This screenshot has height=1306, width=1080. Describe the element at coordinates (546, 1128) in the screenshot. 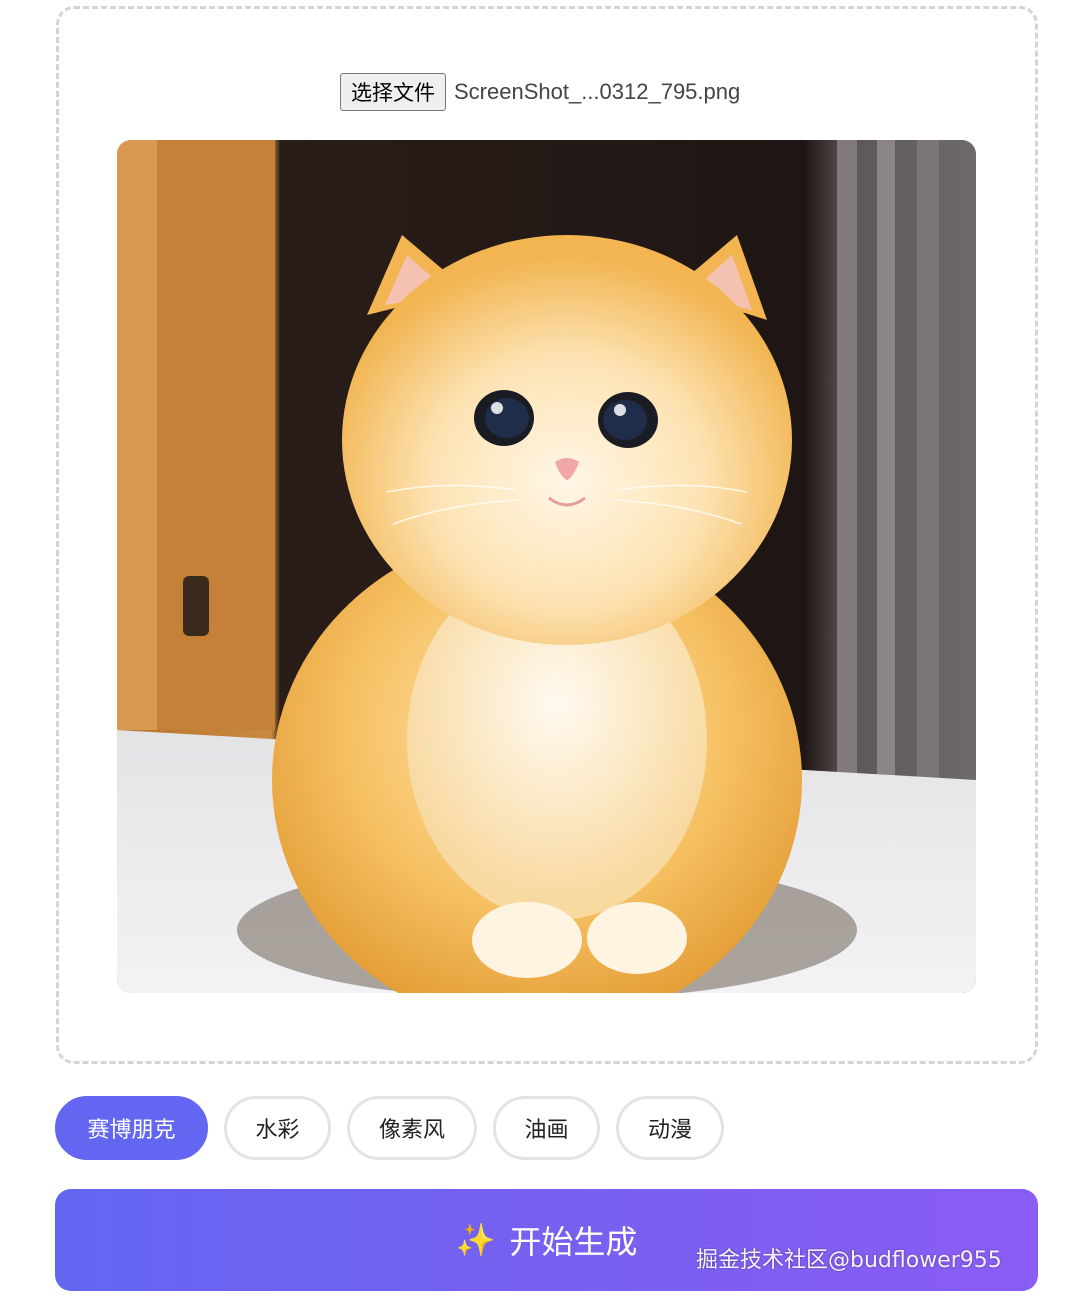

I see `style-option-oil-painting: 油画` at that location.